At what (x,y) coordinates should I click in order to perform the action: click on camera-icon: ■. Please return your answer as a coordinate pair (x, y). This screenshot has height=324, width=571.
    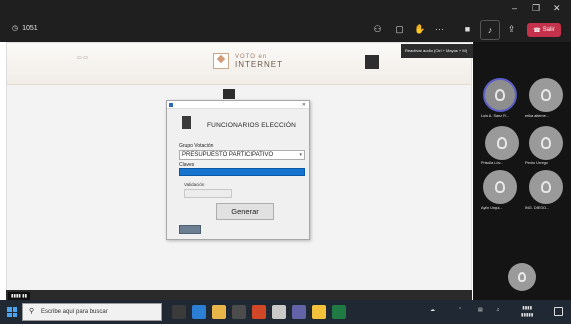
    Looking at the image, I should click on (467, 29).